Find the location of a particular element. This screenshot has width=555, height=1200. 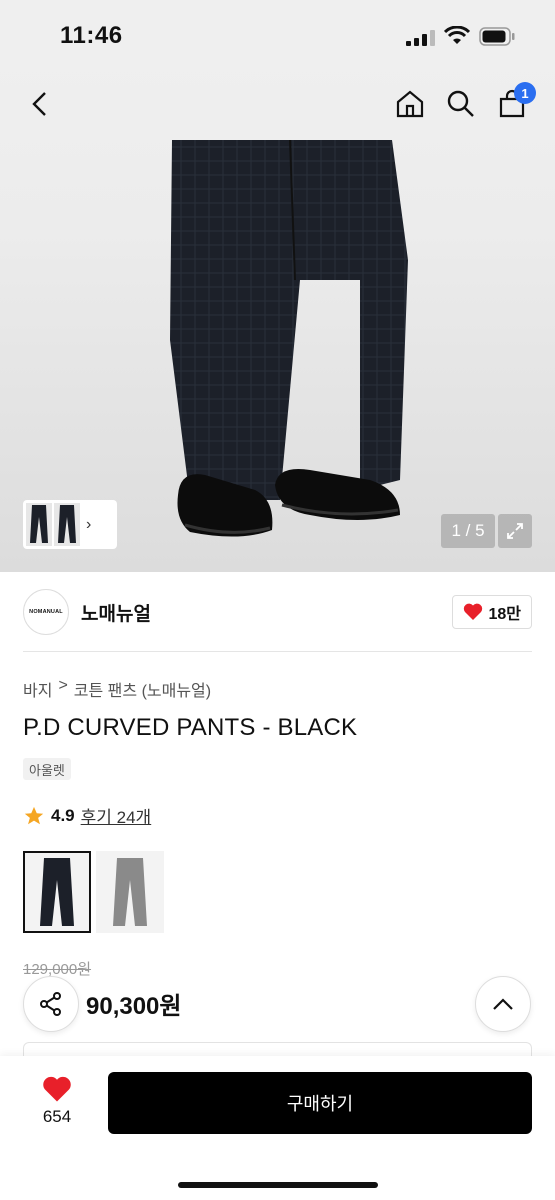

product-title: P.D CURVED PANTS - BLACK is located at coordinates (190, 727).